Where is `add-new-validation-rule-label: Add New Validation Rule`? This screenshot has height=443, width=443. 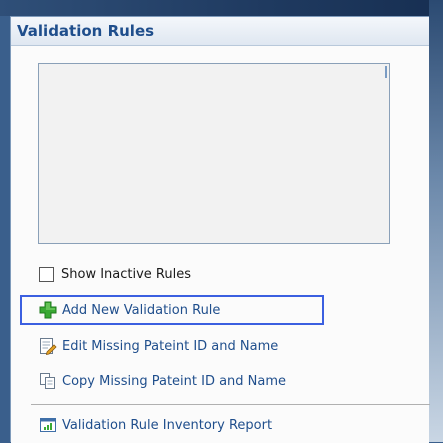
add-new-validation-rule-label: Add New Validation Rule is located at coordinates (141, 310).